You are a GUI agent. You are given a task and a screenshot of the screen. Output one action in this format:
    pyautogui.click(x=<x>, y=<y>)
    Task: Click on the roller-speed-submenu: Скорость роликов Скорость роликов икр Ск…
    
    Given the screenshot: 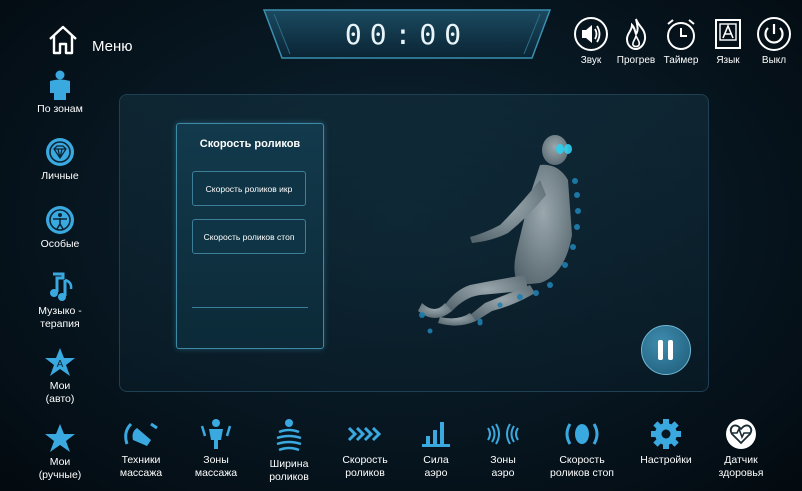 What is the action you would take?
    pyautogui.click(x=250, y=236)
    